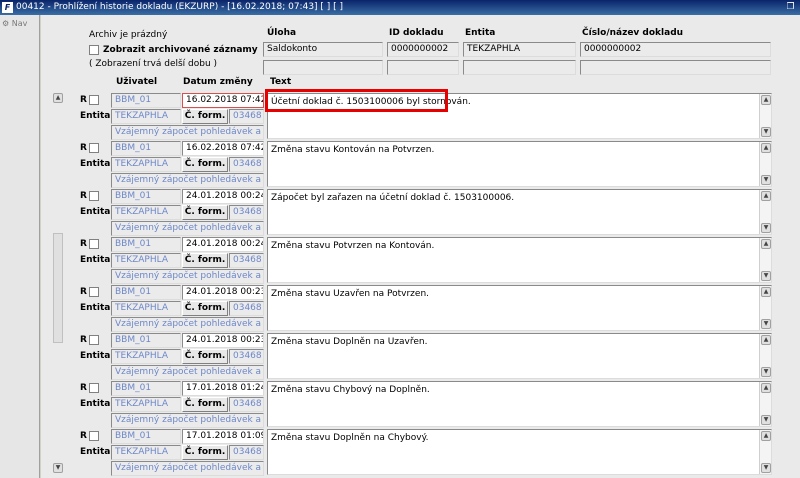  Describe the element at coordinates (17, 25) in the screenshot. I see `nav-button: ⚙ Nav` at that location.